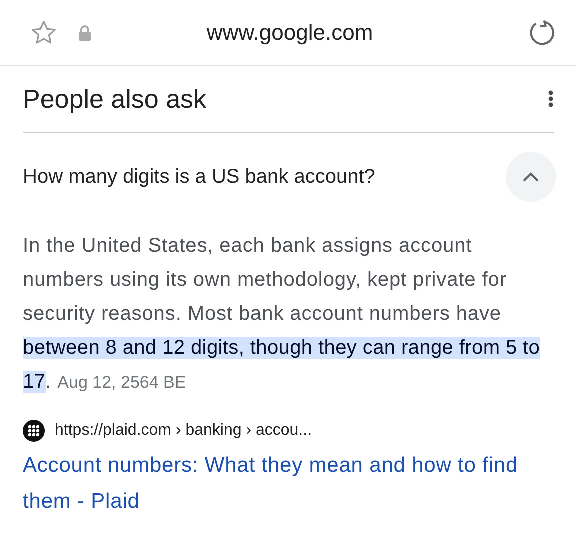 The width and height of the screenshot is (576, 553). Describe the element at coordinates (85, 32) in the screenshot. I see `lock-icon` at that location.